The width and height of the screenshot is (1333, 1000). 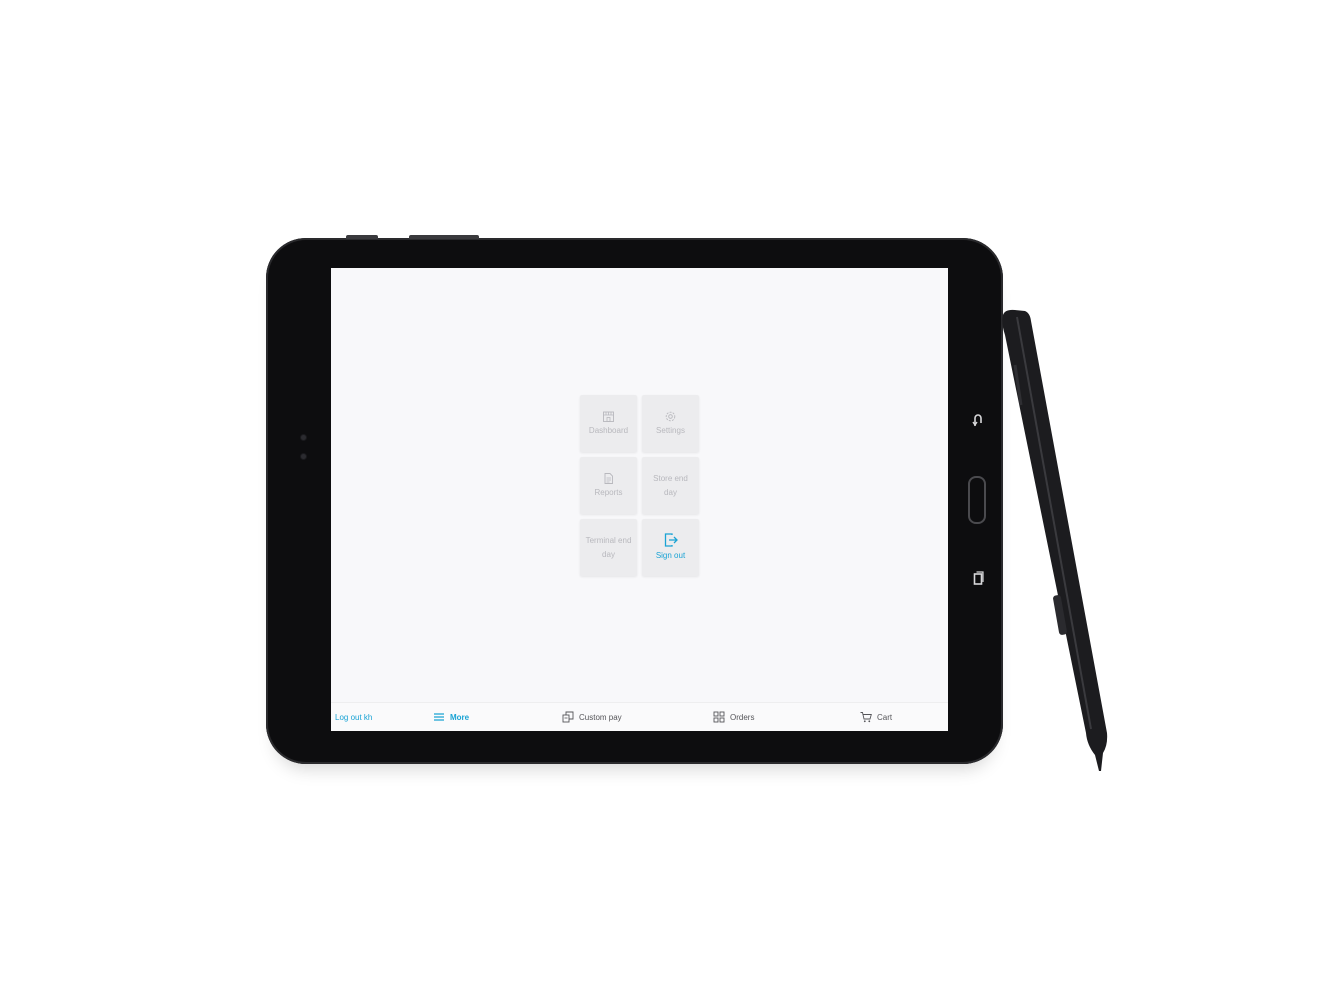 What do you see at coordinates (977, 500) in the screenshot?
I see `home-button` at bounding box center [977, 500].